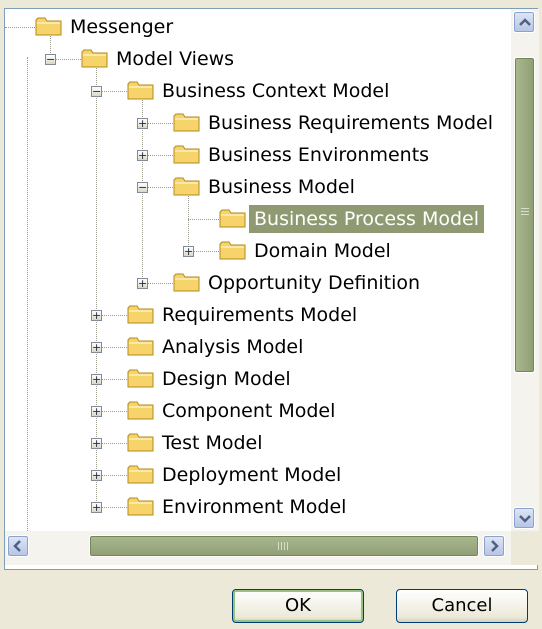 This screenshot has height=629, width=542. Describe the element at coordinates (462, 606) in the screenshot. I see `cancel-button: Cancel` at that location.